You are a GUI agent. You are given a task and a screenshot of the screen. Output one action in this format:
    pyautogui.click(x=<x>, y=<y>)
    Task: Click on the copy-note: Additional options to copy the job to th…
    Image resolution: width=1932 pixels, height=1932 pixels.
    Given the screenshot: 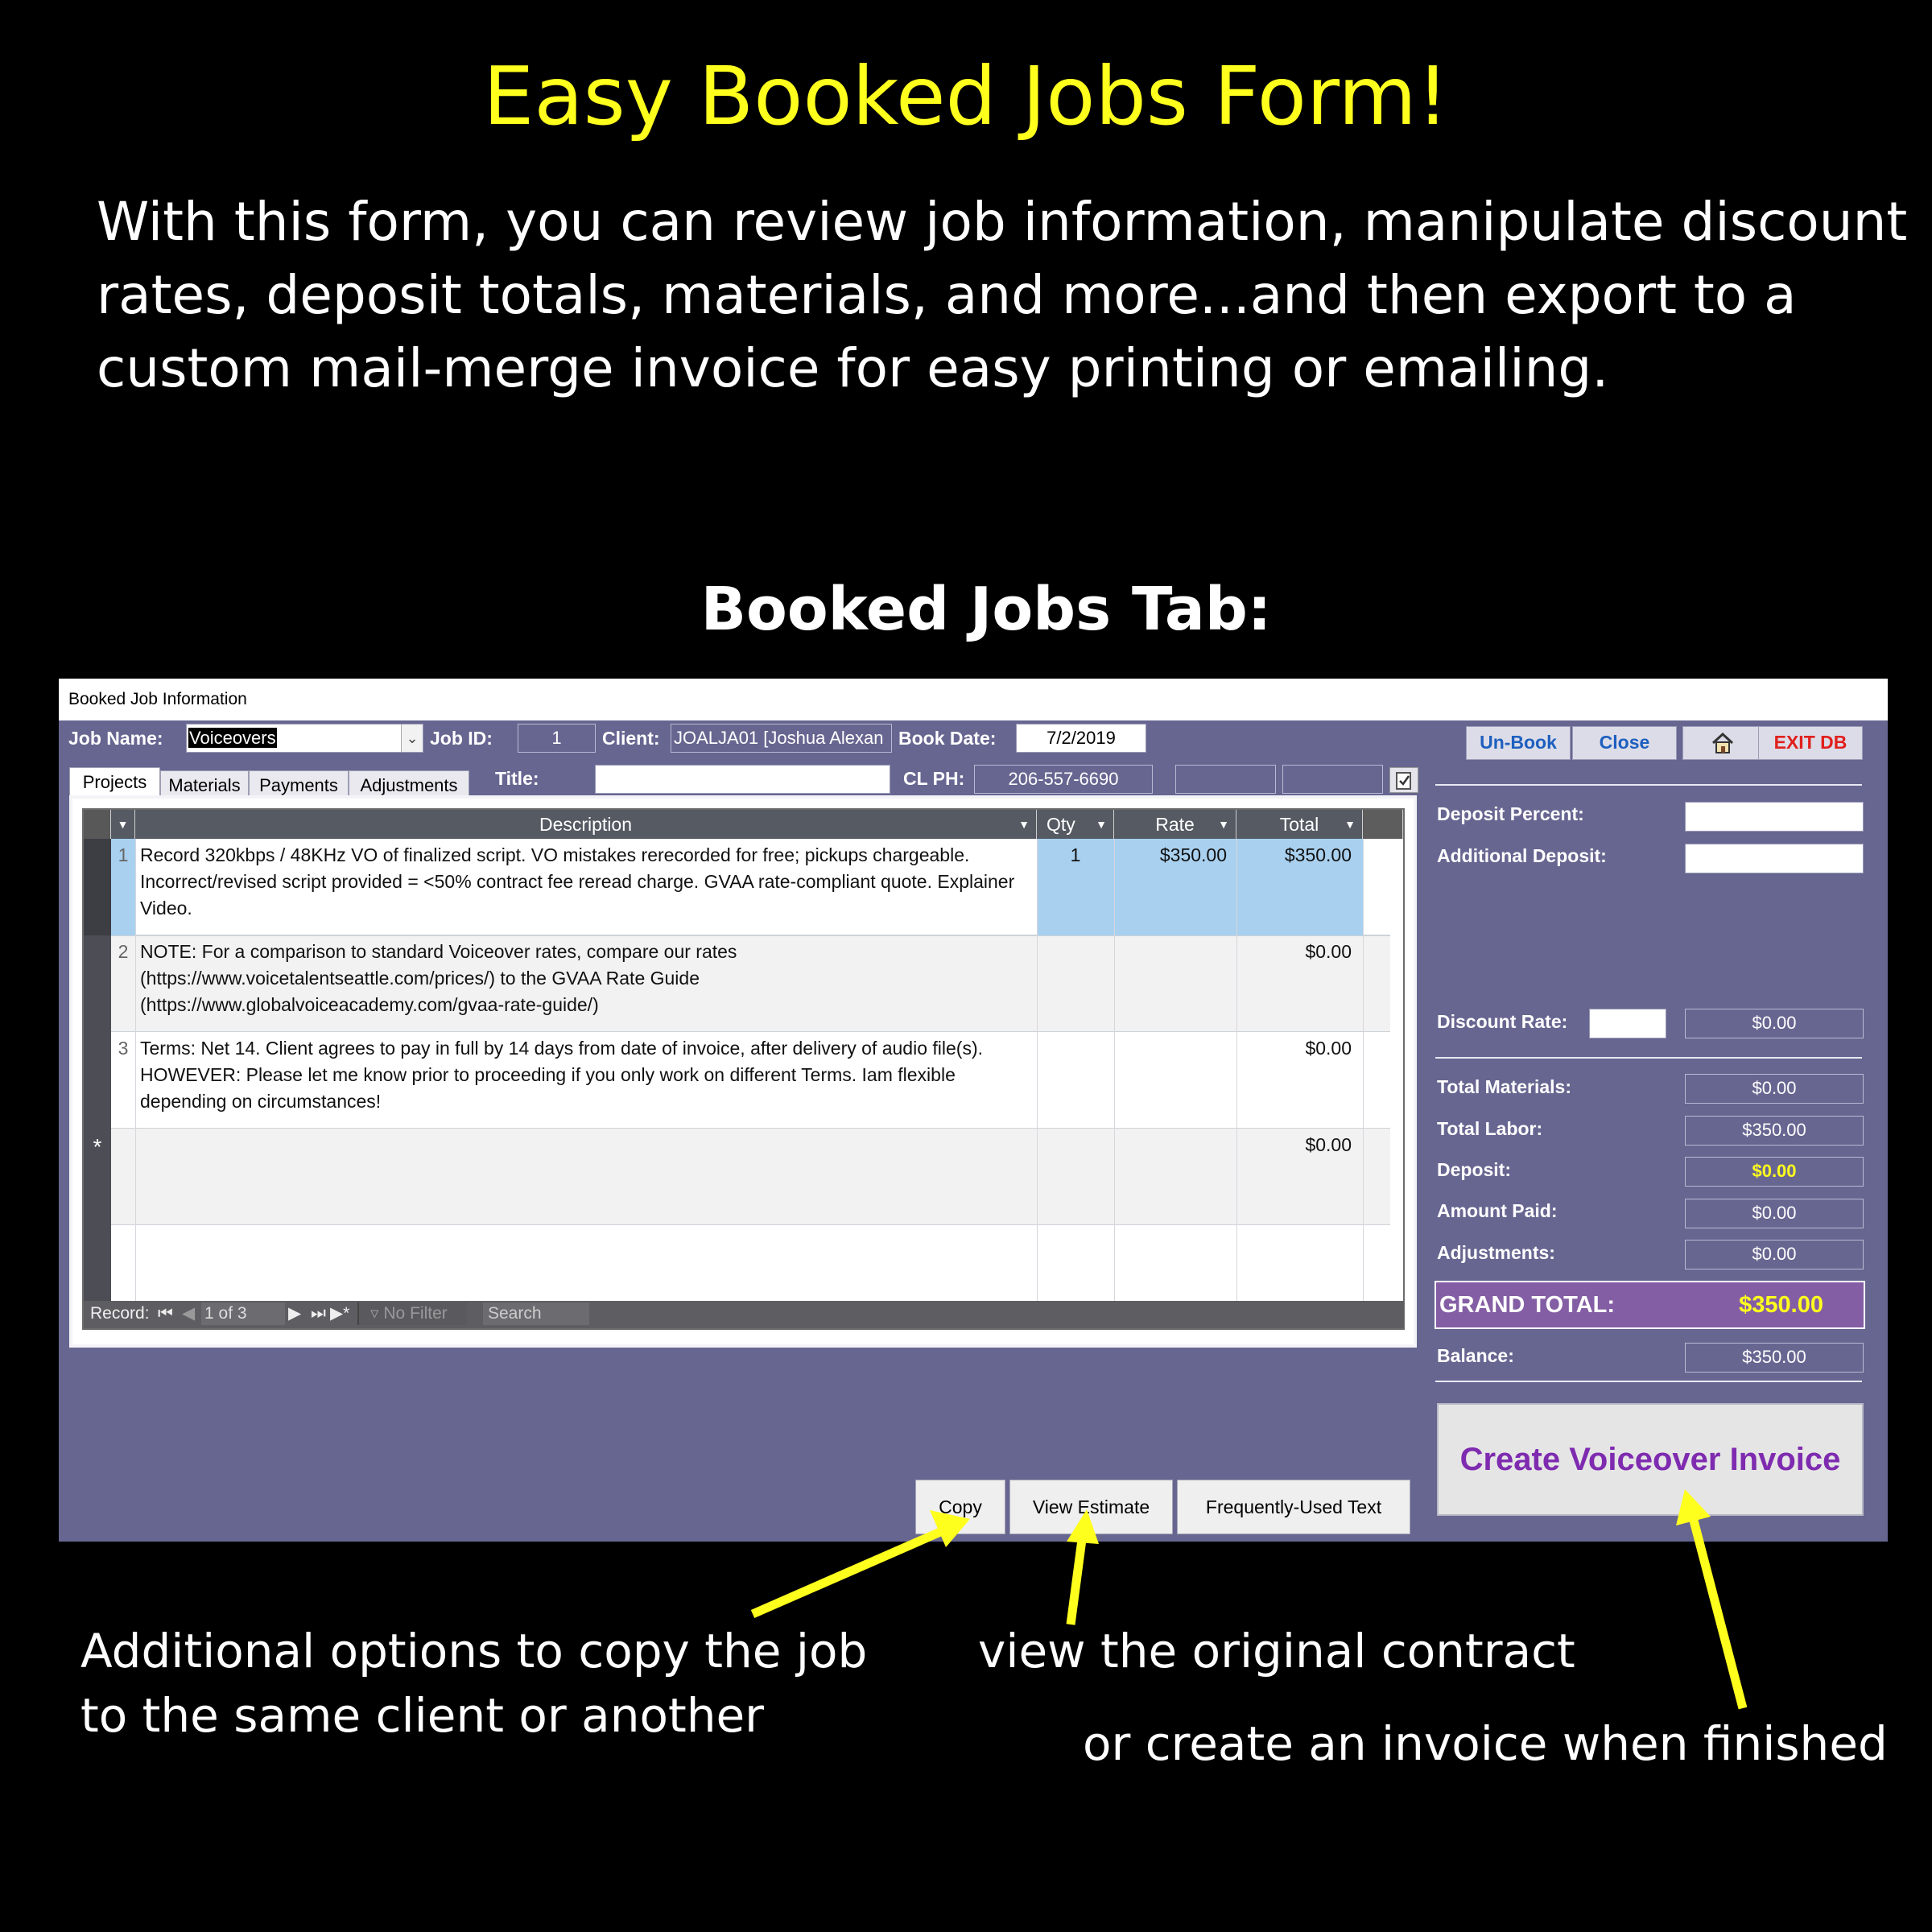 What is the action you would take?
    pyautogui.click(x=473, y=1684)
    